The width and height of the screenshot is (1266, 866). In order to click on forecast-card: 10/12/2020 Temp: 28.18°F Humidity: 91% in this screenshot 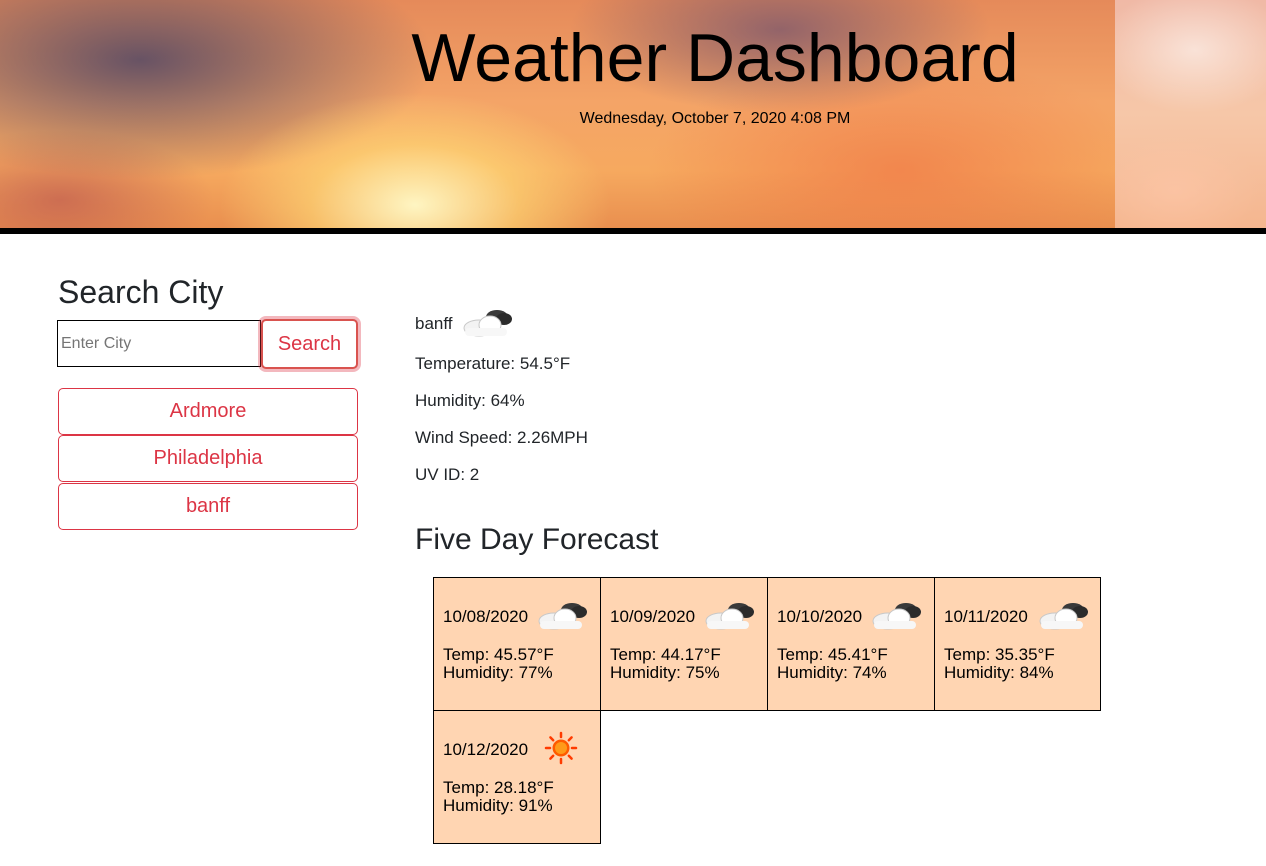, I will do `click(517, 777)`.